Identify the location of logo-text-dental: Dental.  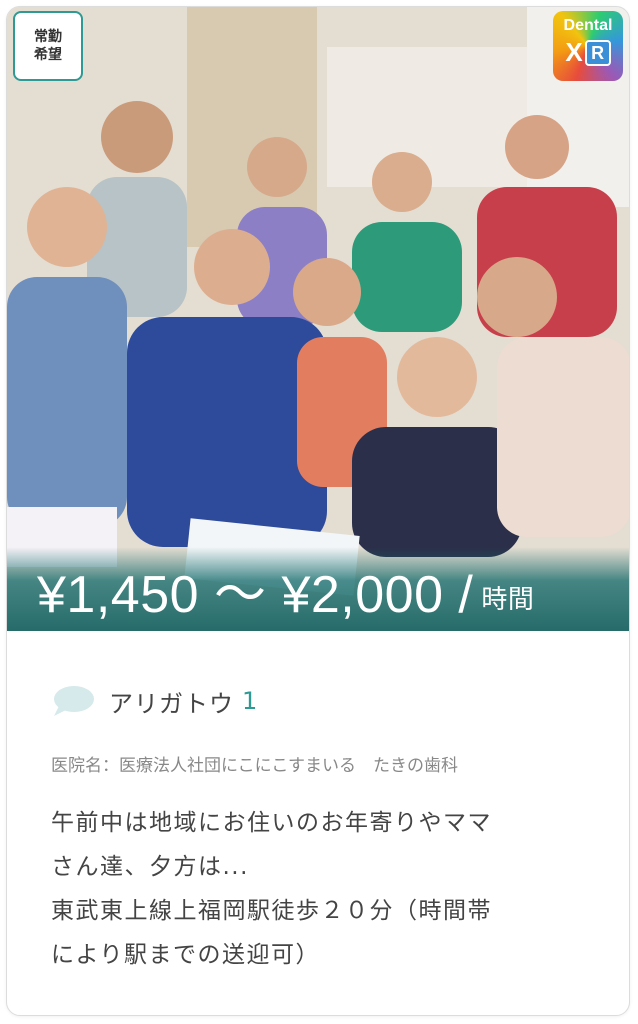
(588, 25).